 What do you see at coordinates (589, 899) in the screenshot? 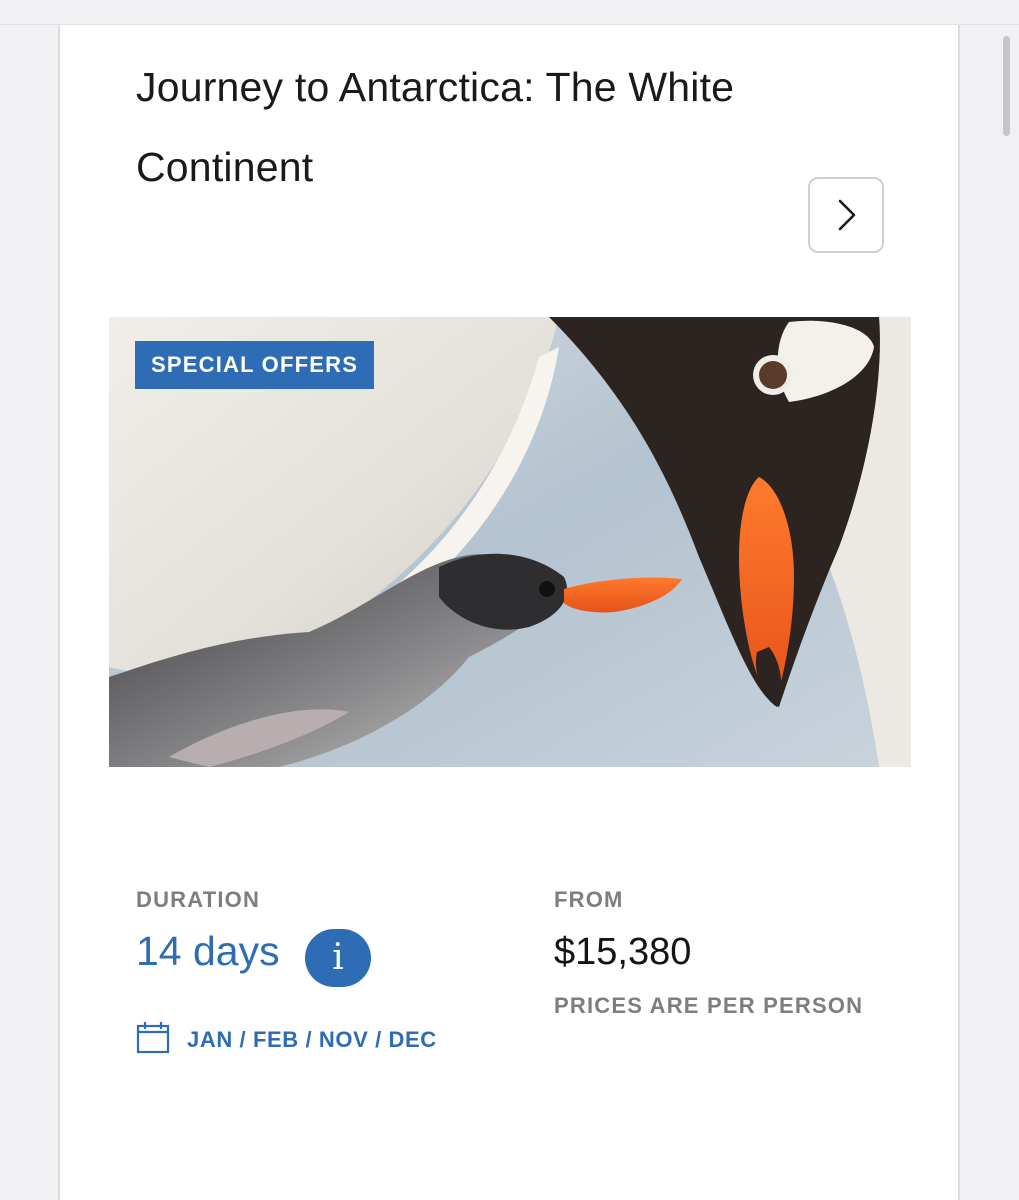
I see `price-label: FROM` at bounding box center [589, 899].